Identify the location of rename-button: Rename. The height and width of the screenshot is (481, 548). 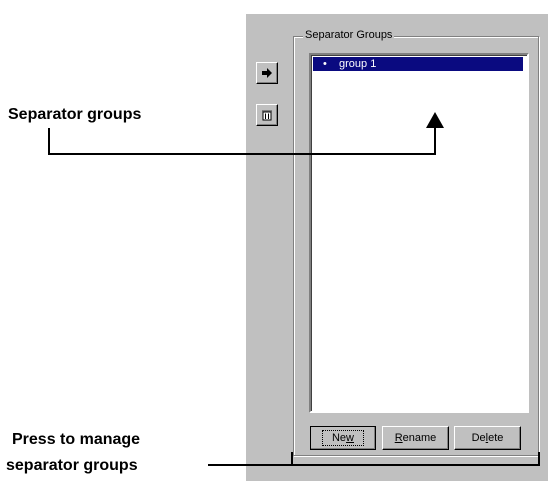
(415, 438).